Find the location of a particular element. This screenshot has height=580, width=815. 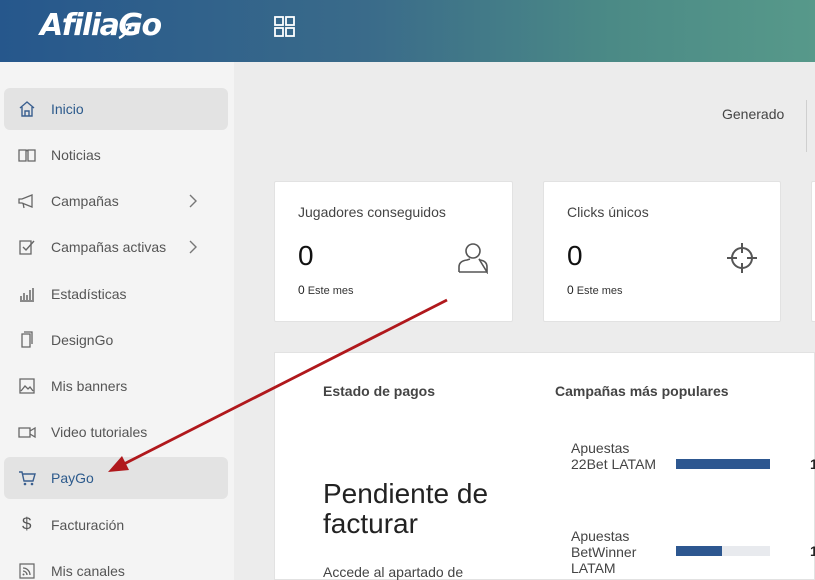

sidebar-item-mis-canales: Mis canales is located at coordinates (116, 565).